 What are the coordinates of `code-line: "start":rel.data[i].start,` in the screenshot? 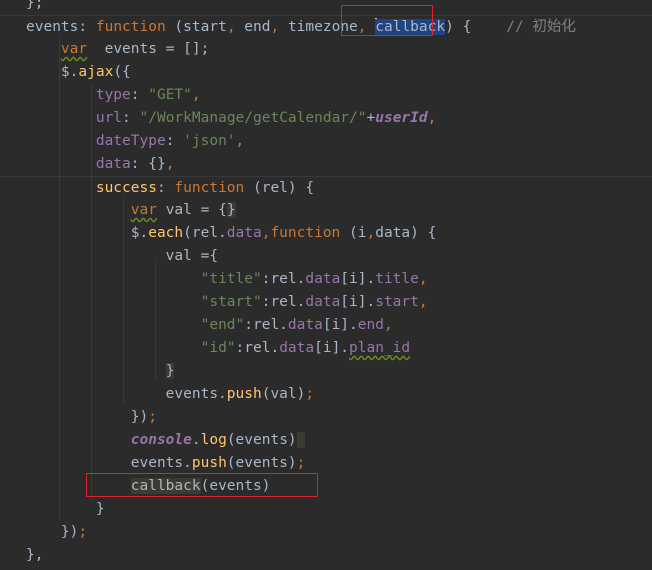 It's located at (326, 302).